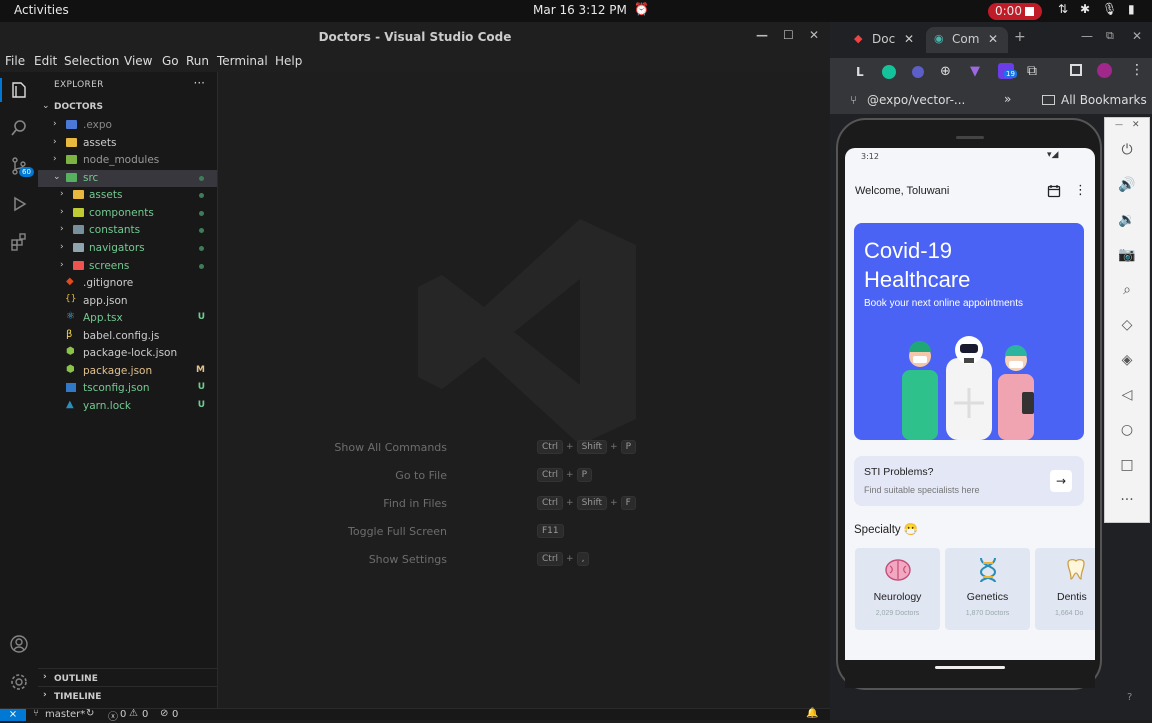  What do you see at coordinates (1020, 37) in the screenshot?
I see `new-tab-icon: +` at bounding box center [1020, 37].